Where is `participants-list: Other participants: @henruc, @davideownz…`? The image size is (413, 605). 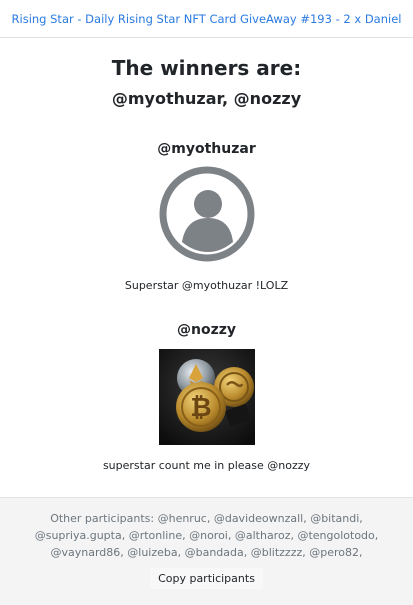
participants-list: Other participants: @henruc, @davideownz… is located at coordinates (206, 535).